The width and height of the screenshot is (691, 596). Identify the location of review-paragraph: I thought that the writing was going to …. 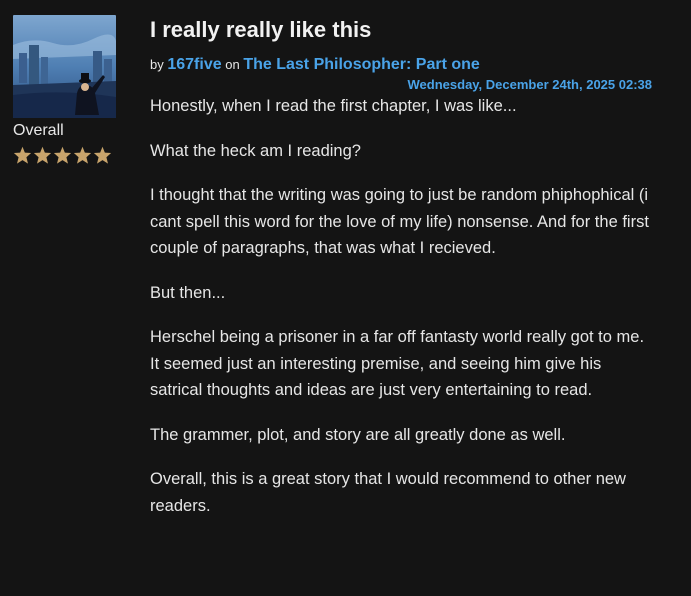
(399, 221).